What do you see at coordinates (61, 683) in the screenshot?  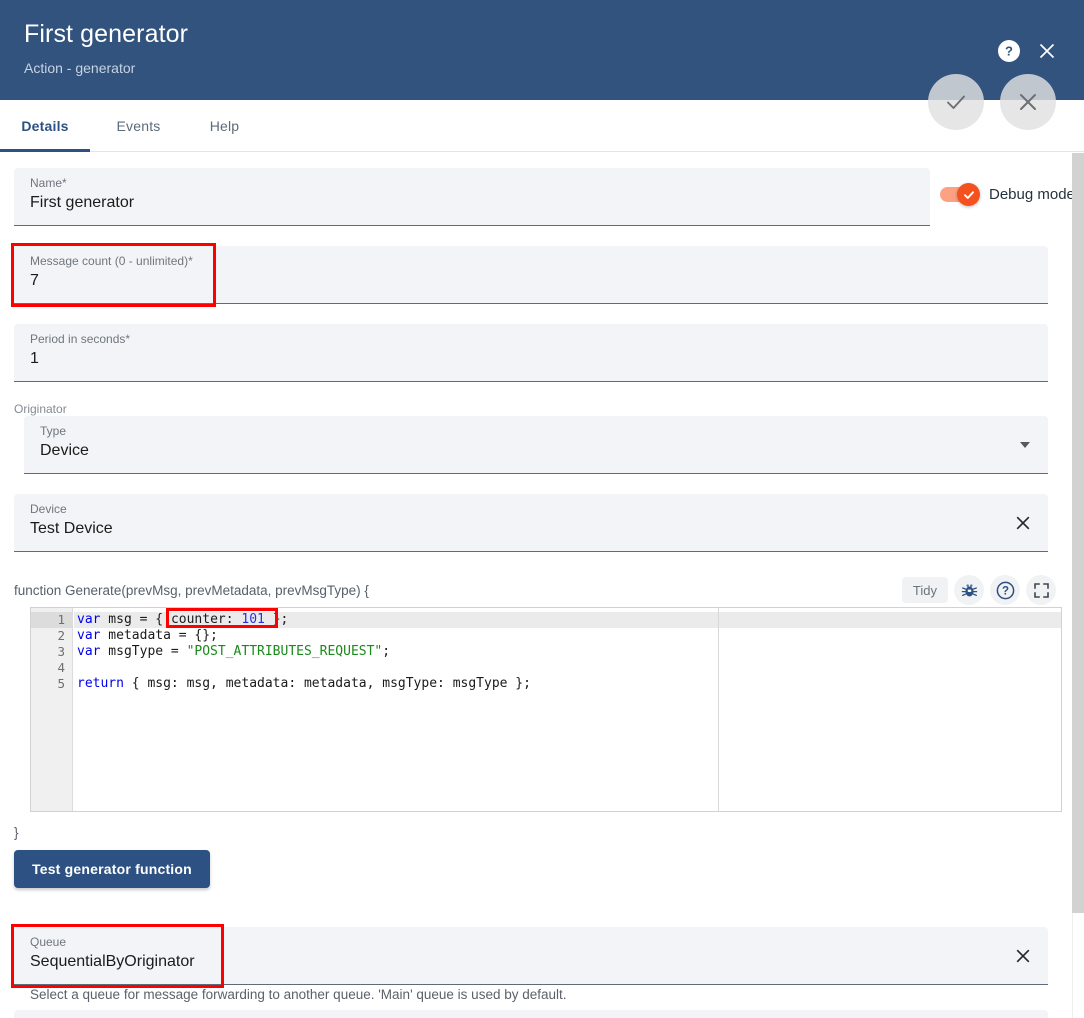 I see `line-number: 5` at bounding box center [61, 683].